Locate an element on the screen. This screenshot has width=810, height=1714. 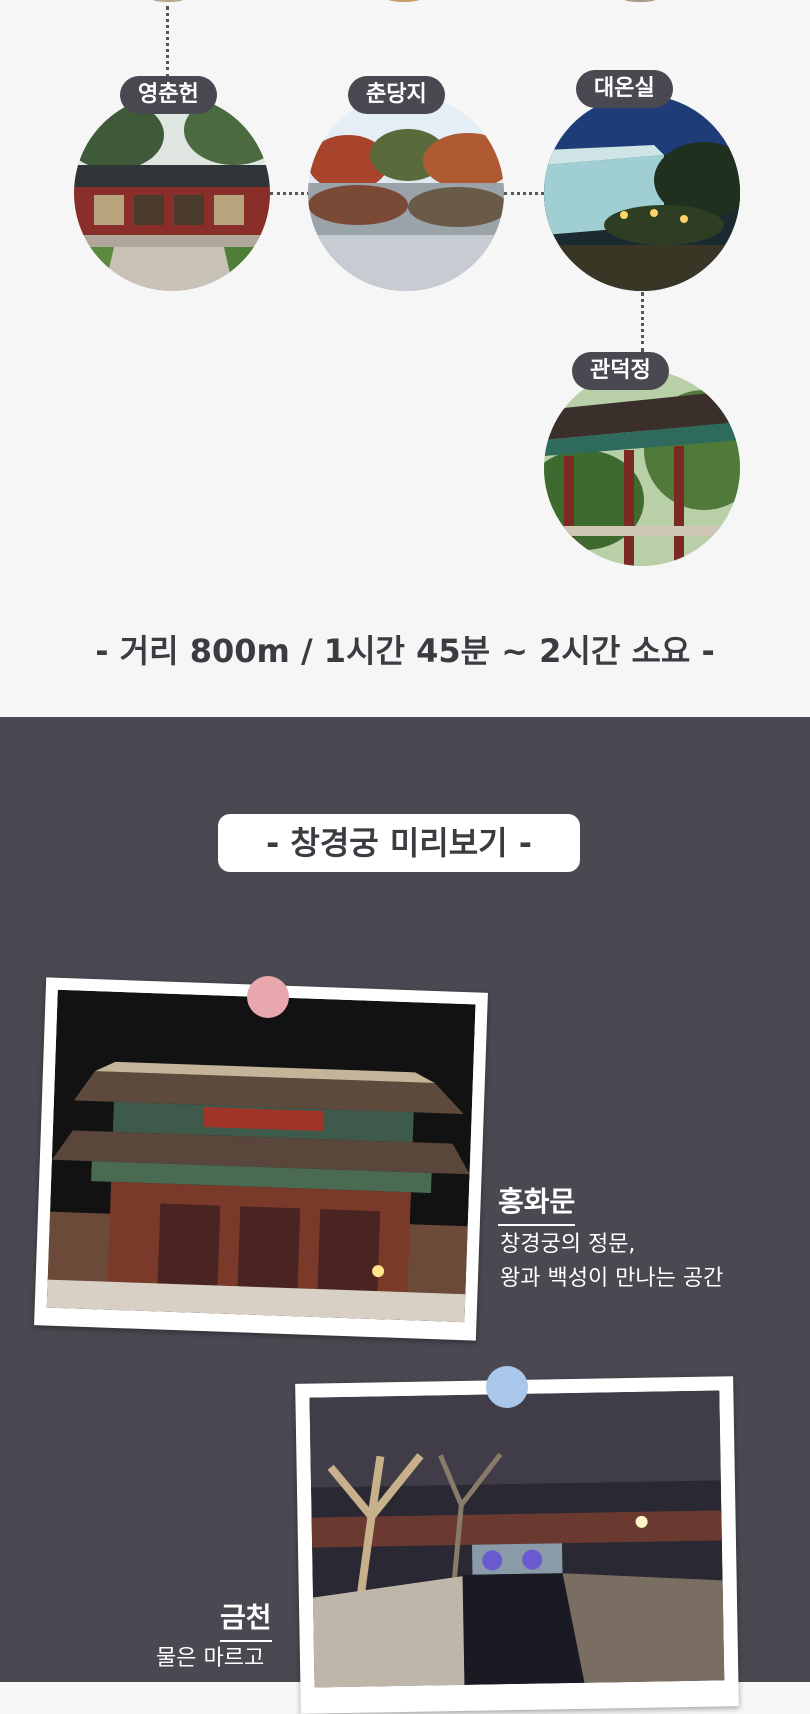
gwandeokjeong-photo is located at coordinates (642, 468).